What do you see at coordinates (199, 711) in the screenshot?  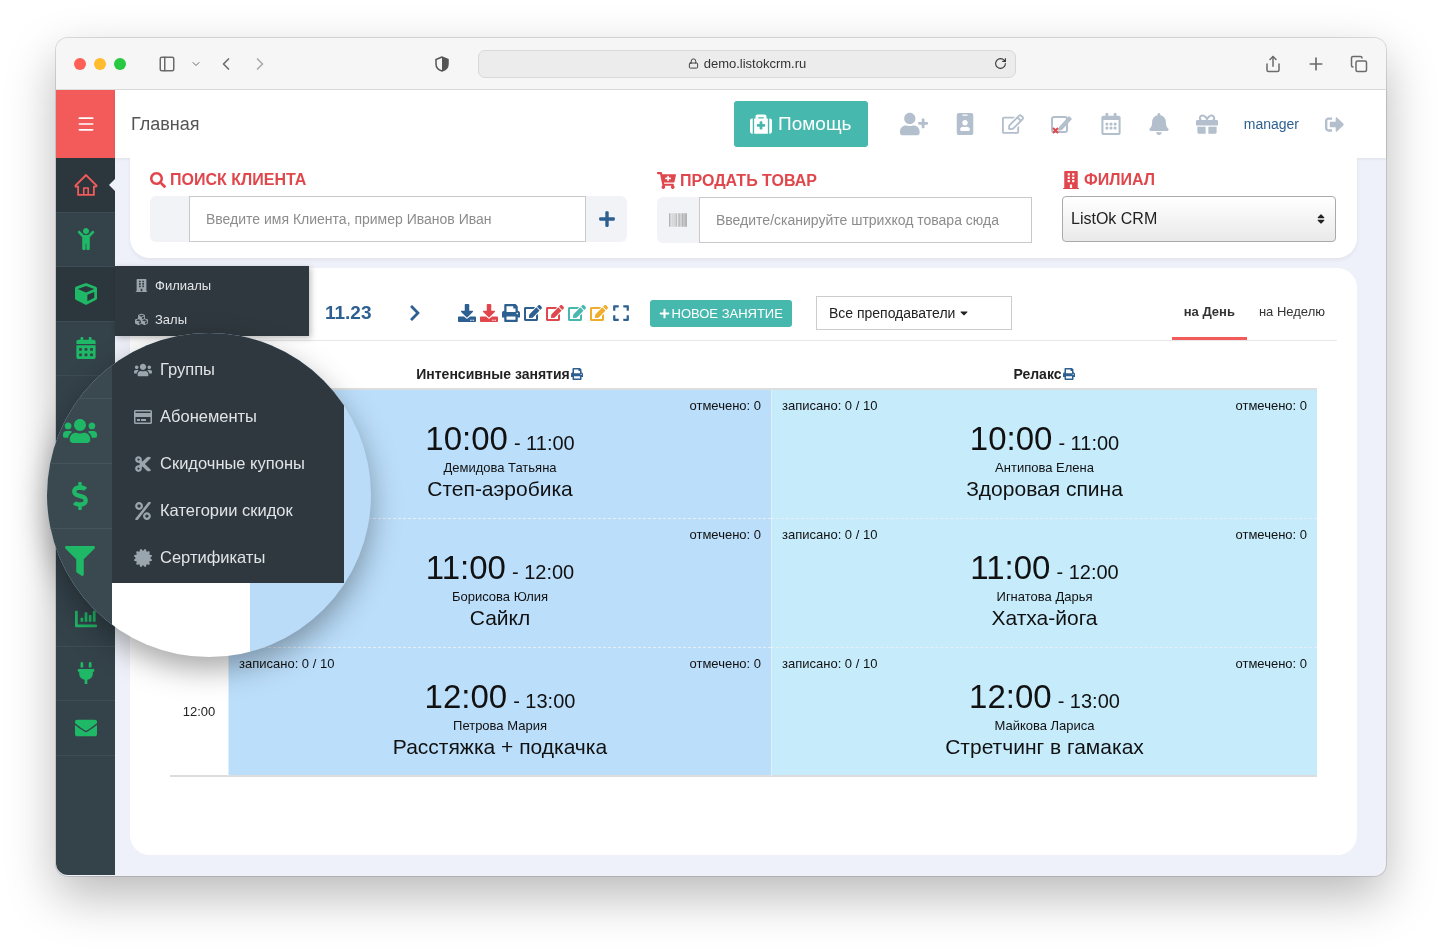 I see `time-label: 12:00` at bounding box center [199, 711].